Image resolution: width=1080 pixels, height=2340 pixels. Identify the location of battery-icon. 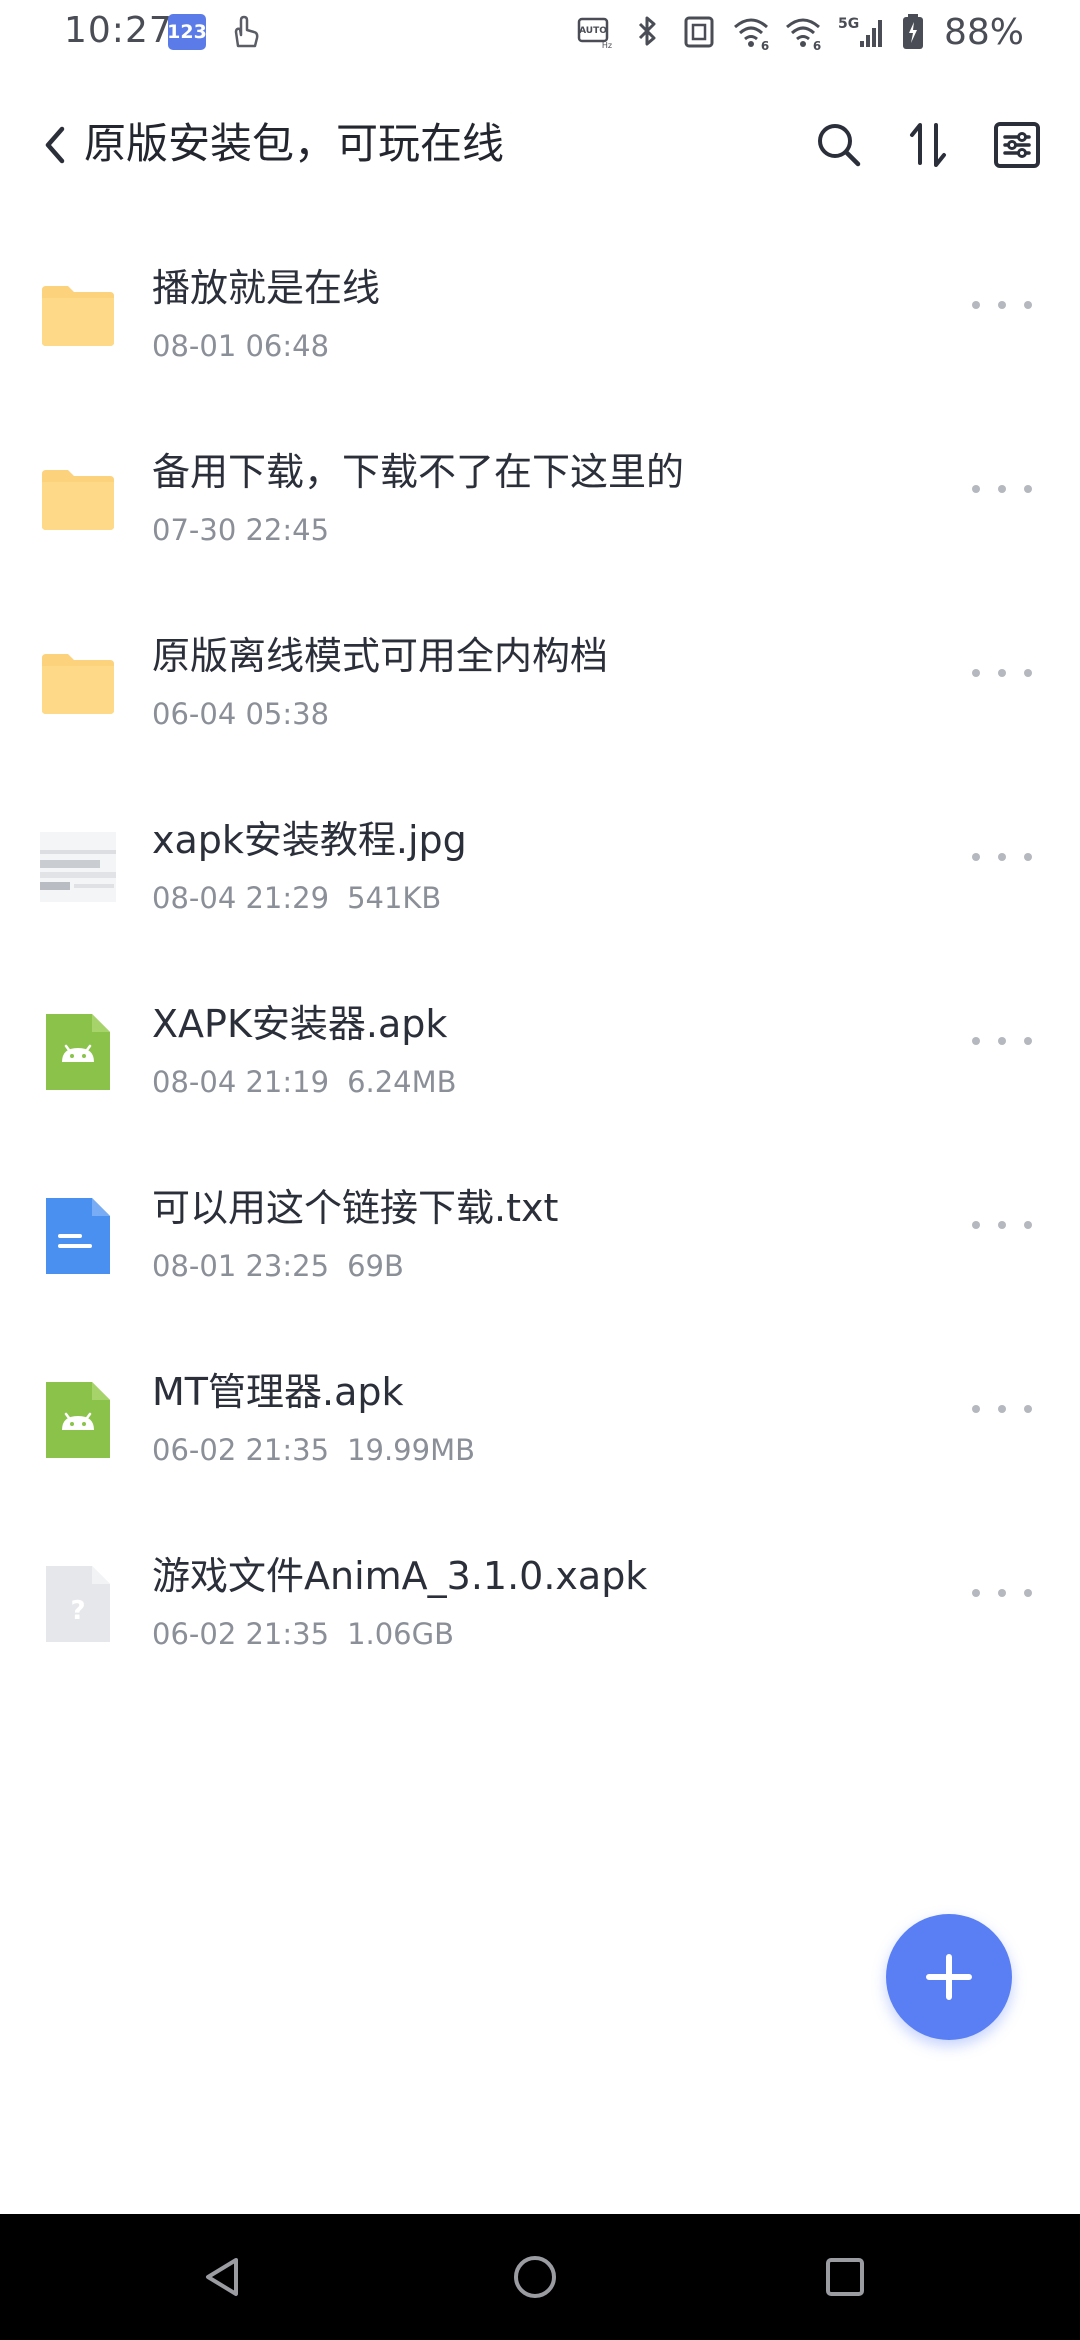
(912, 31).